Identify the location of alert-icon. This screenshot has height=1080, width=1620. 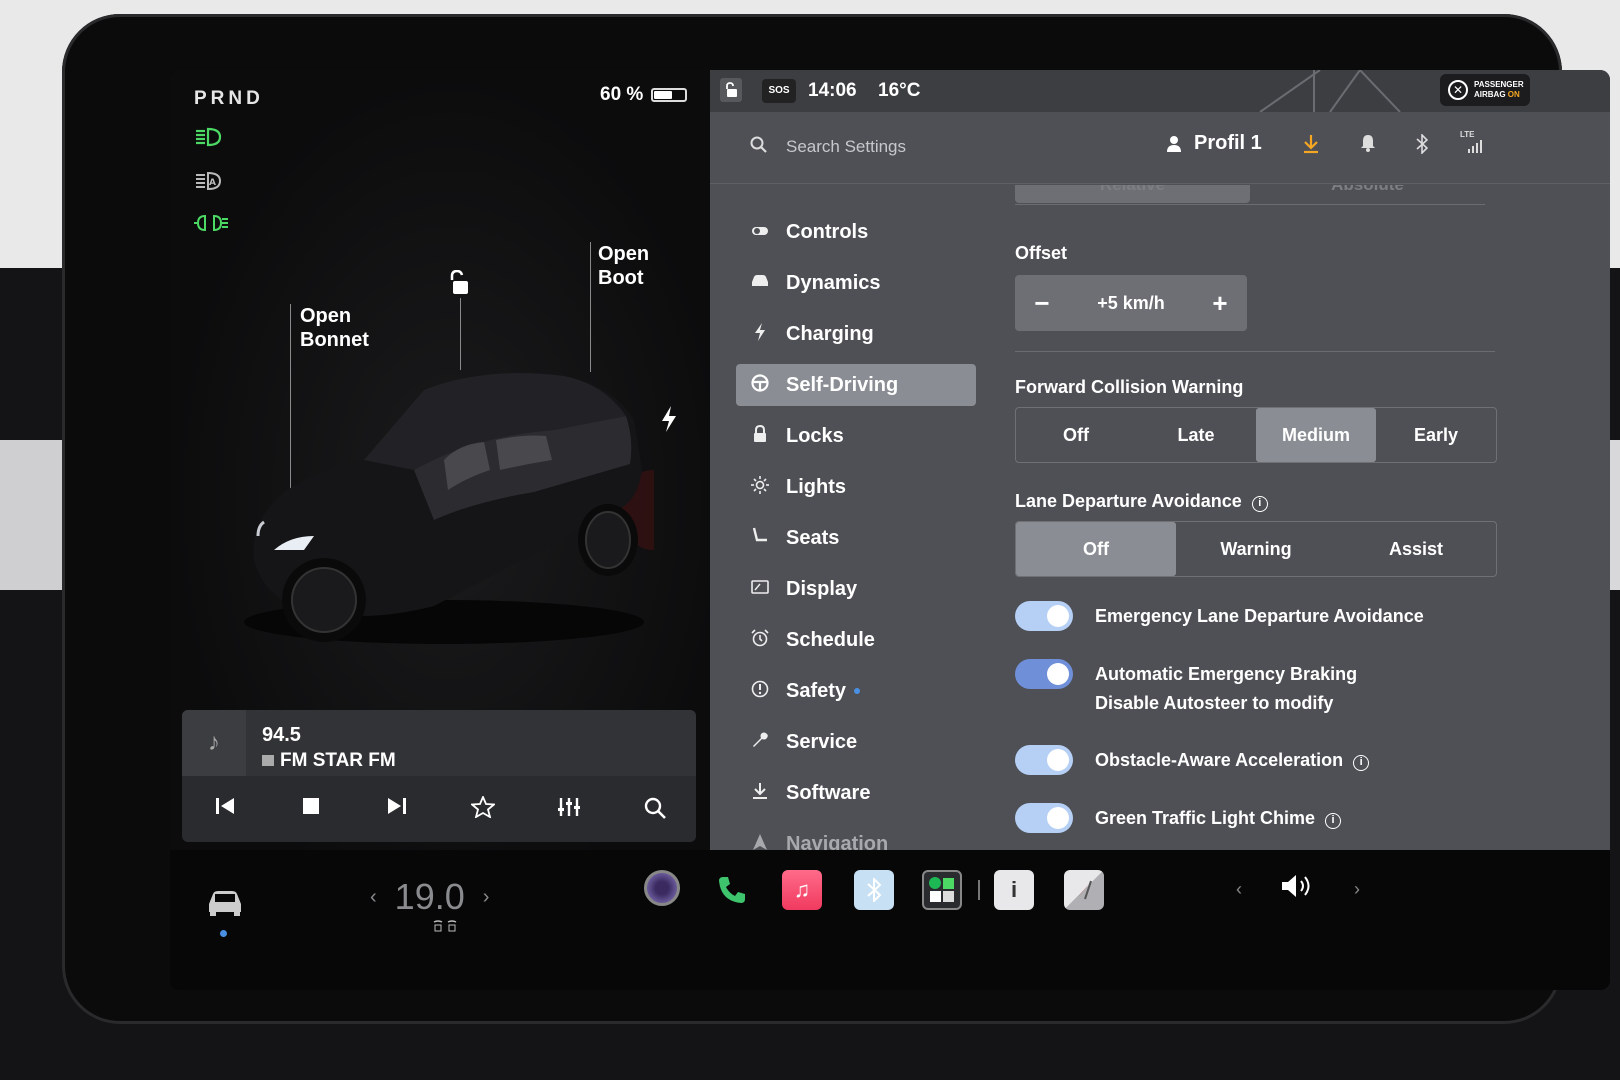
(760, 691).